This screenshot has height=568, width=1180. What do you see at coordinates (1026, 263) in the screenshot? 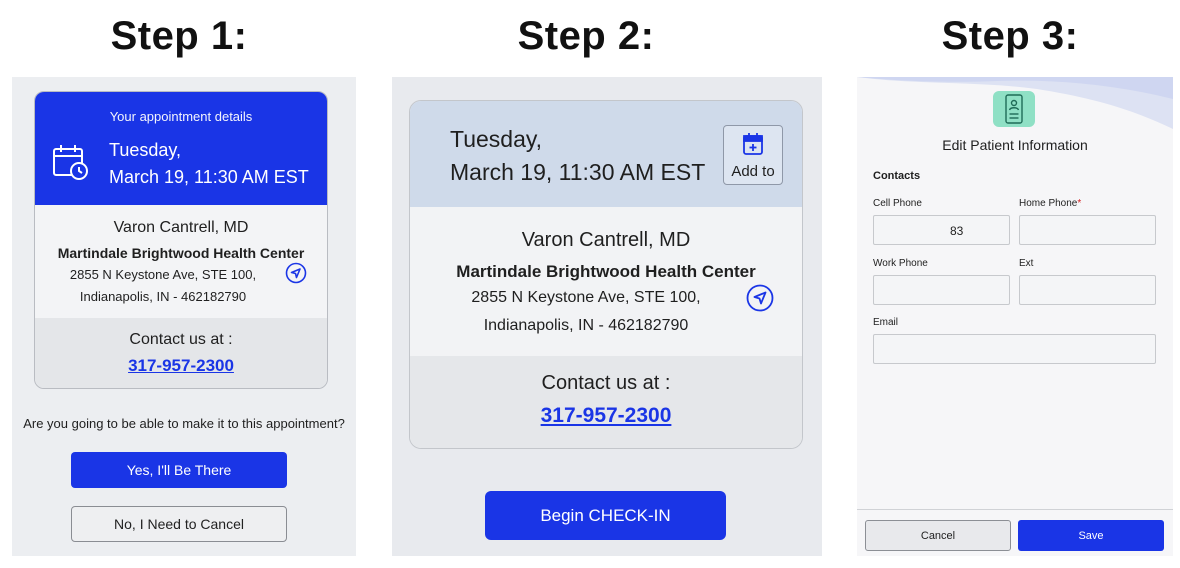
I see `ext-label: Ext` at bounding box center [1026, 263].